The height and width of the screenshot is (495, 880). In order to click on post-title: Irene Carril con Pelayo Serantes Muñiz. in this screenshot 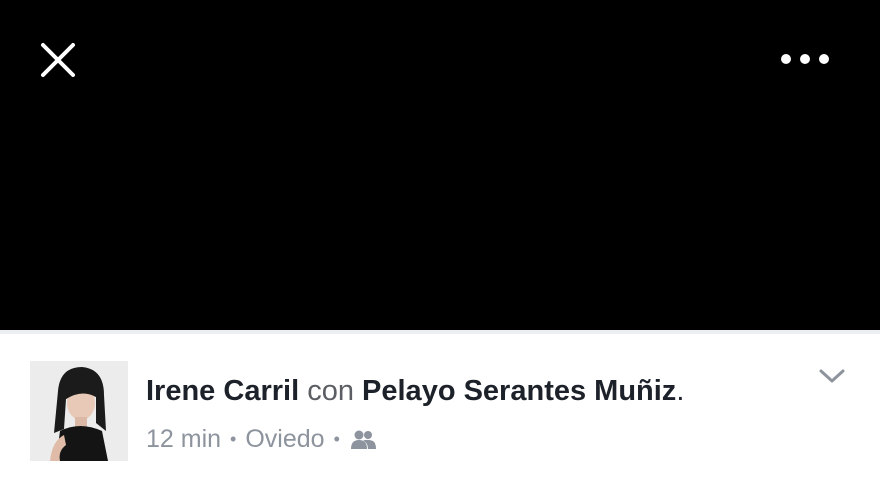, I will do `click(415, 391)`.